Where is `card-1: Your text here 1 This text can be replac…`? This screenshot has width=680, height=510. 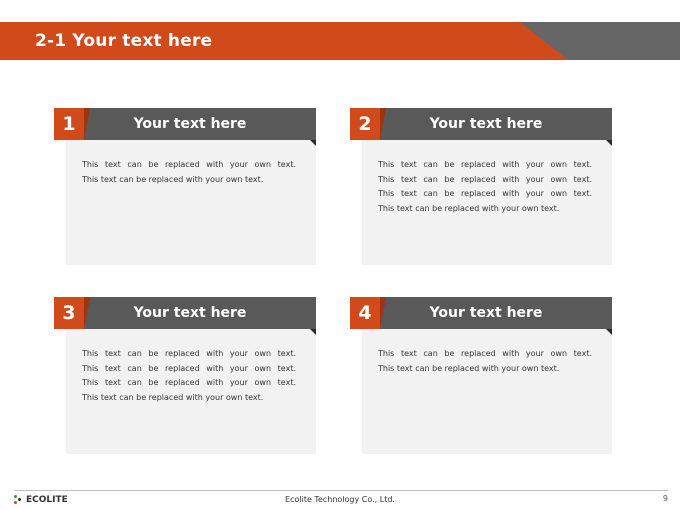
card-1: Your text here 1 This text can be replac… is located at coordinates (186, 188).